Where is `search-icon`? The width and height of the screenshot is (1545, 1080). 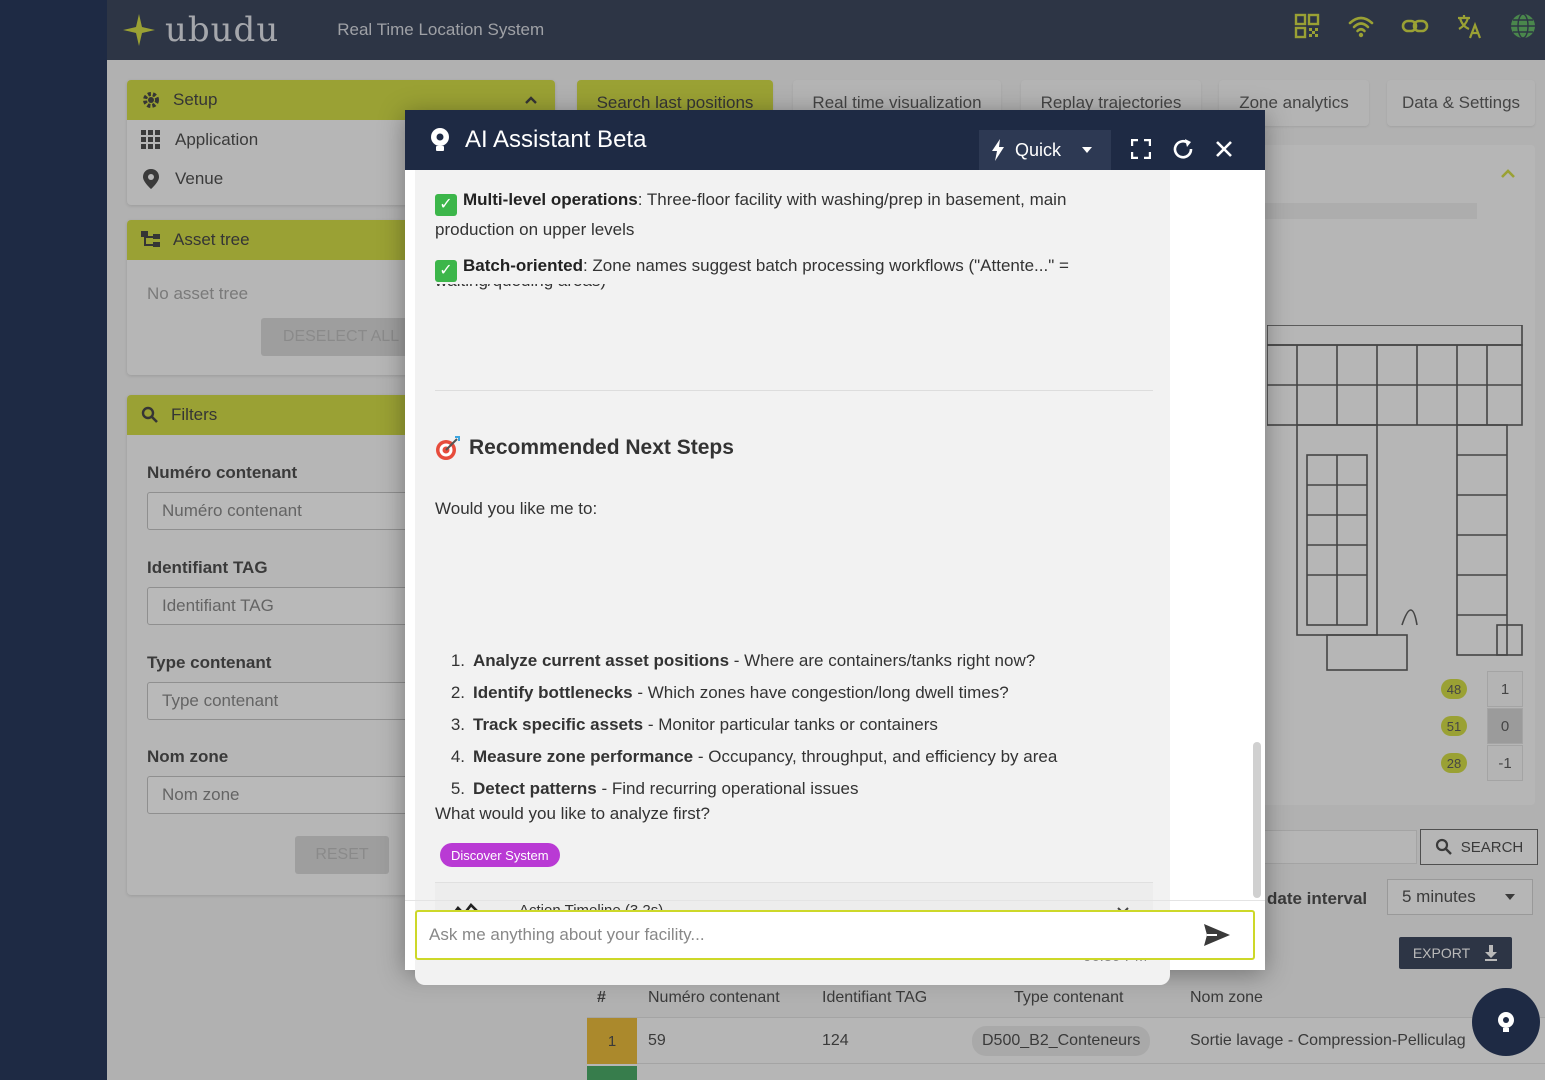 search-icon is located at coordinates (149, 414).